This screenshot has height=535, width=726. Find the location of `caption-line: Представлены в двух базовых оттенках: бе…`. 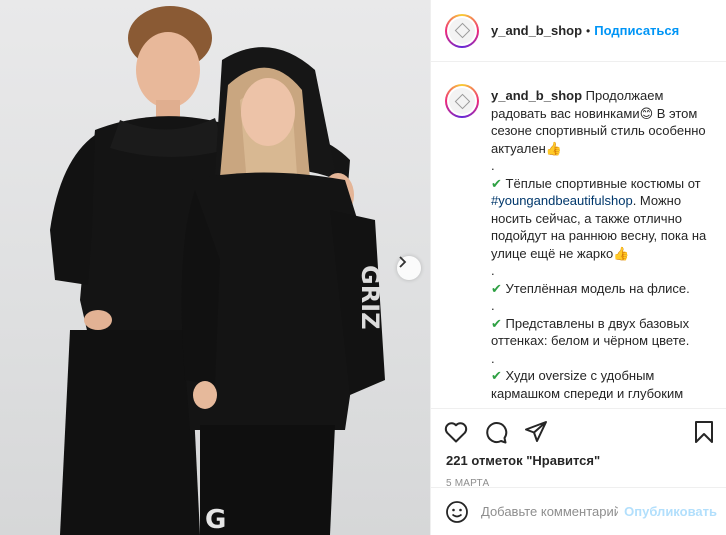

caption-line: Представлены в двух базовых оттенках: бе… is located at coordinates (590, 332).